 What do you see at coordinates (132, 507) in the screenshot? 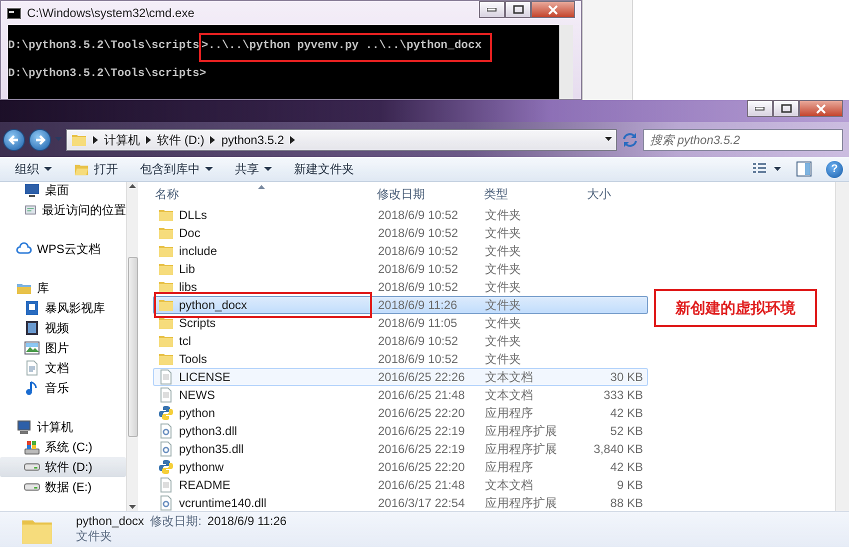
I see `scroll-down-icon` at bounding box center [132, 507].